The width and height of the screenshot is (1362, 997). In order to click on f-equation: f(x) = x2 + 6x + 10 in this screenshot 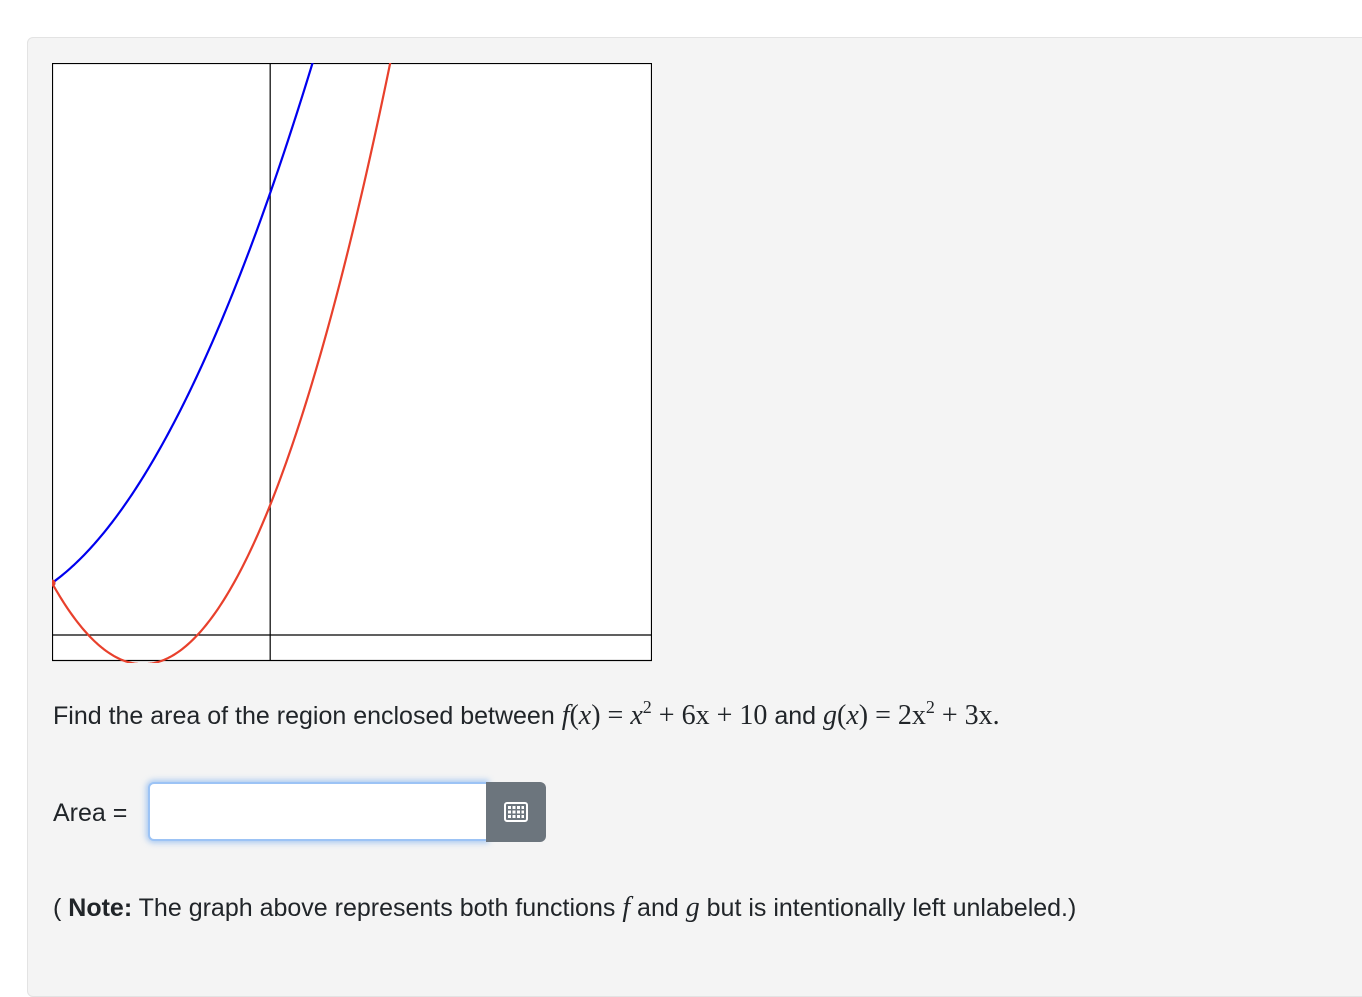, I will do `click(664, 714)`.